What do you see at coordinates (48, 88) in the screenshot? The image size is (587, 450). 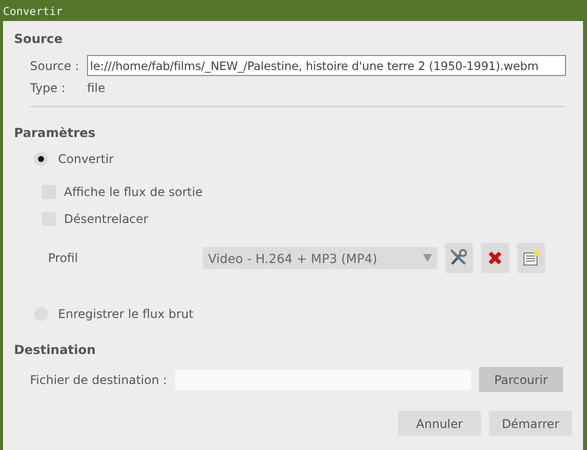 I see `field-label: Type :` at bounding box center [48, 88].